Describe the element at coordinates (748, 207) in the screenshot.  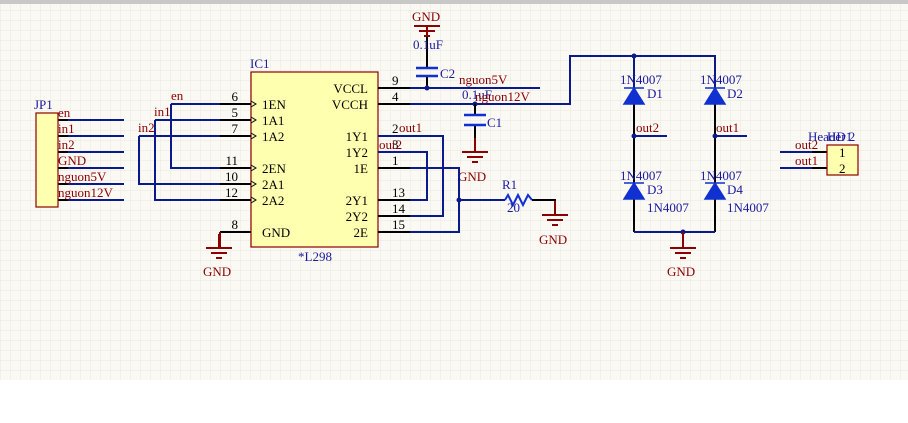
I see `d4-comment: 1N4007` at that location.